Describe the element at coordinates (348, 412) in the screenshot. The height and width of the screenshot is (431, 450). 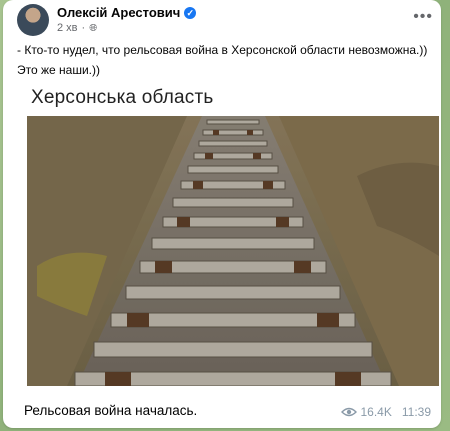
I see `eye-icon` at that location.